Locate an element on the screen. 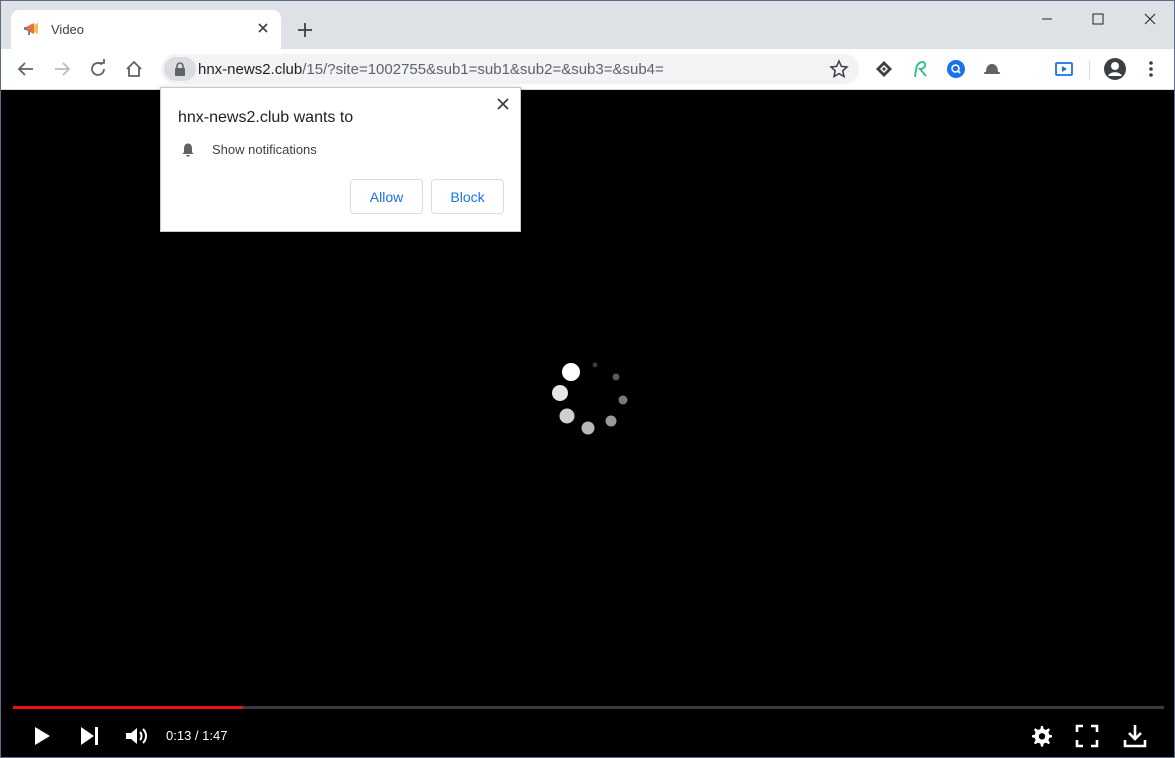 Image resolution: width=1175 pixels, height=758 pixels. extension-r-icon is located at coordinates (920, 69).